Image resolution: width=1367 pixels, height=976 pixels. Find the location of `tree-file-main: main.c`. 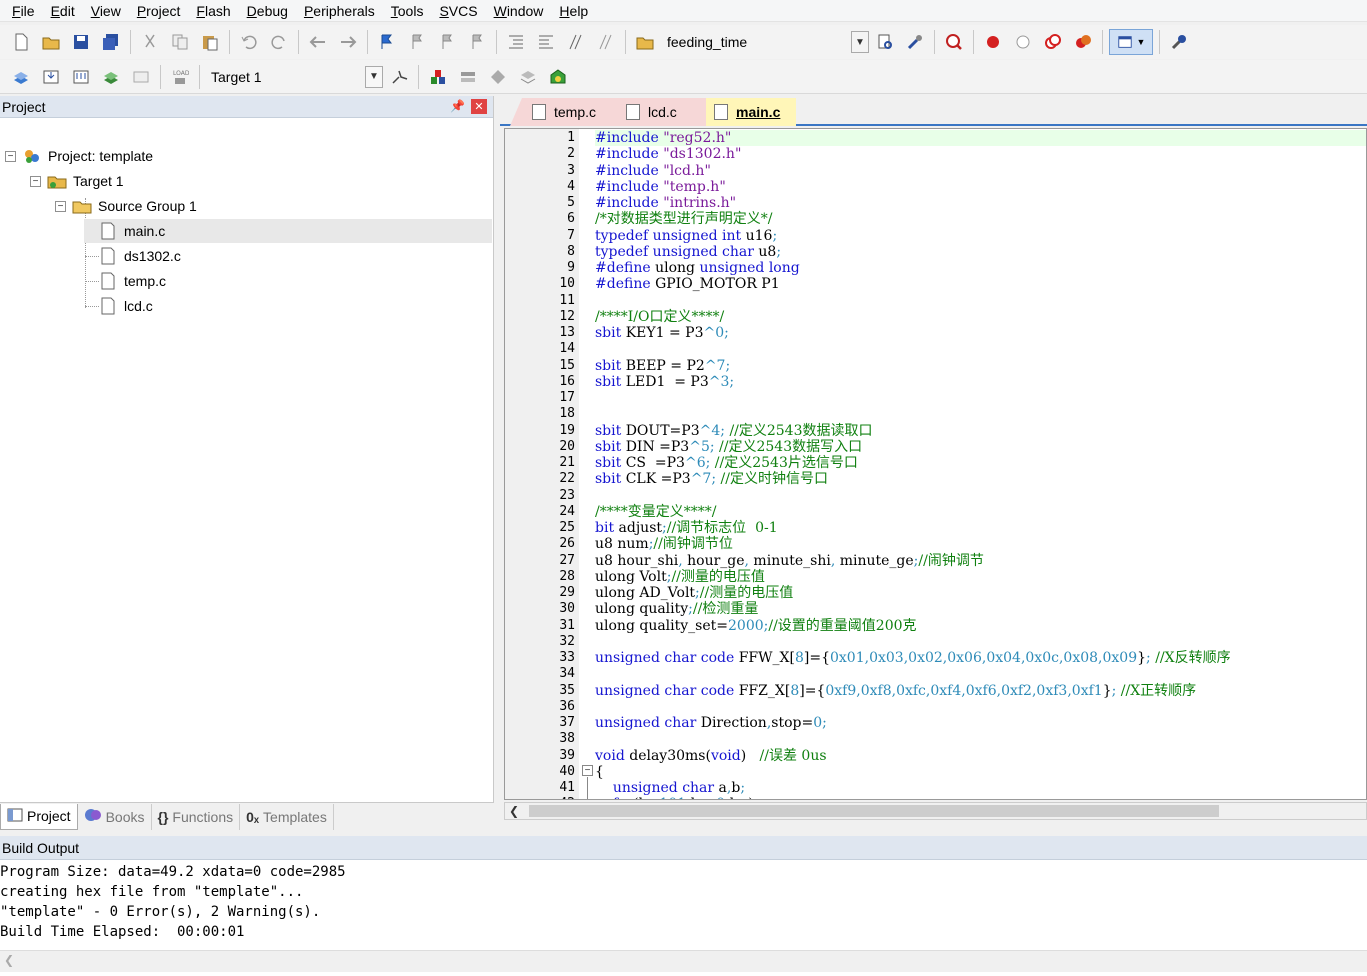

tree-file-main: main.c is located at coordinates (288, 231).